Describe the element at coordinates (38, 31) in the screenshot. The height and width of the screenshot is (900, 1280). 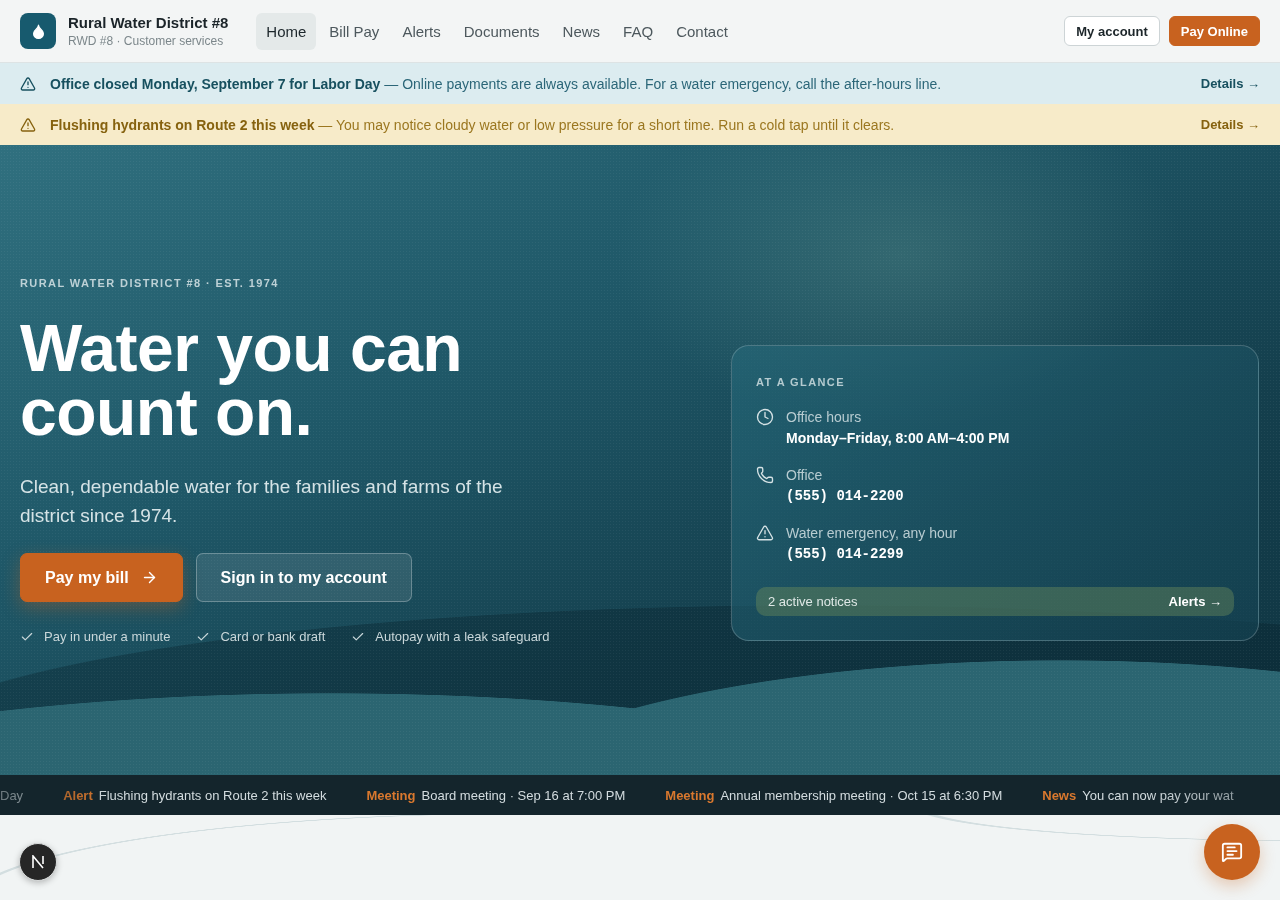
I see `droplet-logo-icon` at that location.